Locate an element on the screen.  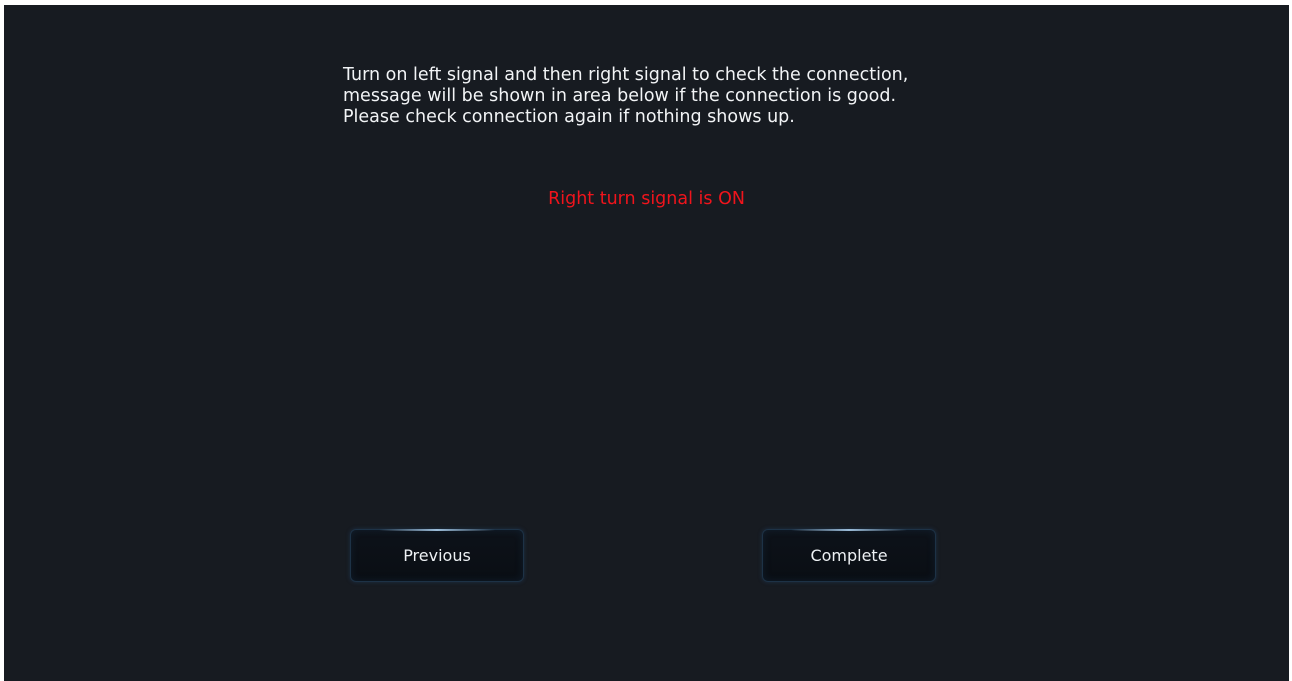
complete-button: Complete is located at coordinates (849, 555).